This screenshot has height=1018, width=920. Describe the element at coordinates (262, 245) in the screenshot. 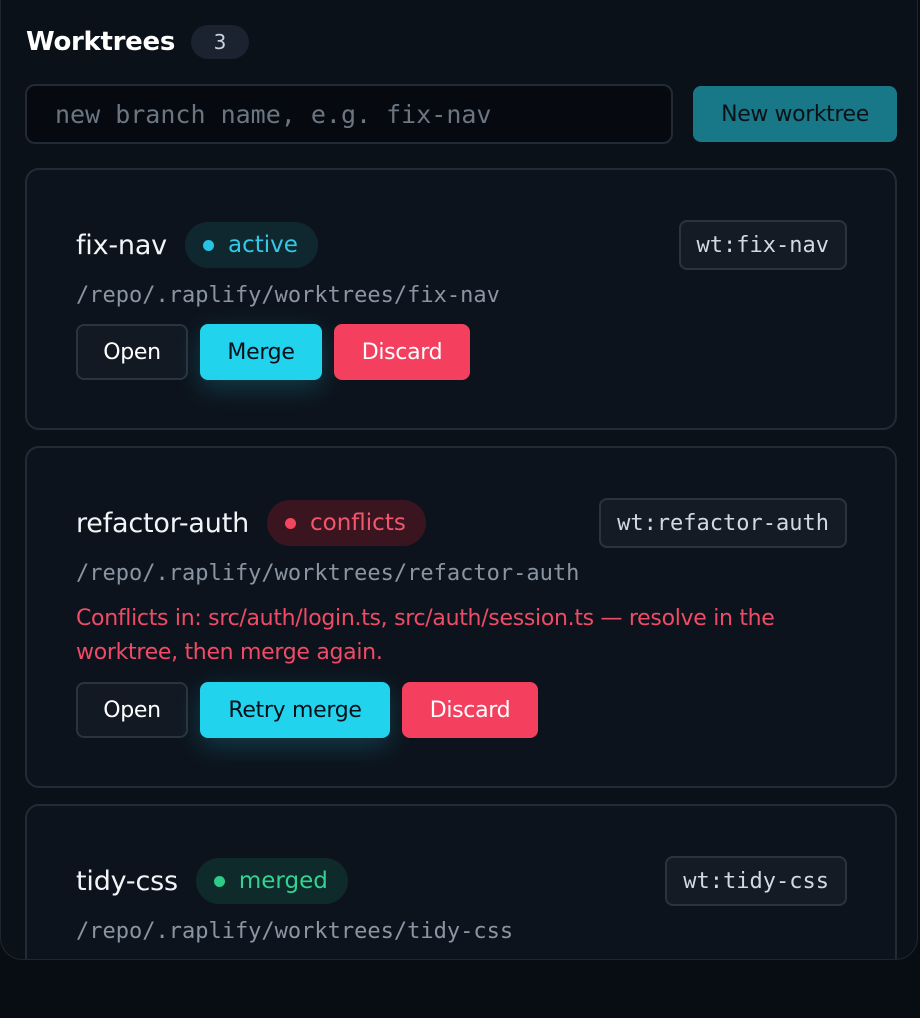

I see `status-label: active` at that location.